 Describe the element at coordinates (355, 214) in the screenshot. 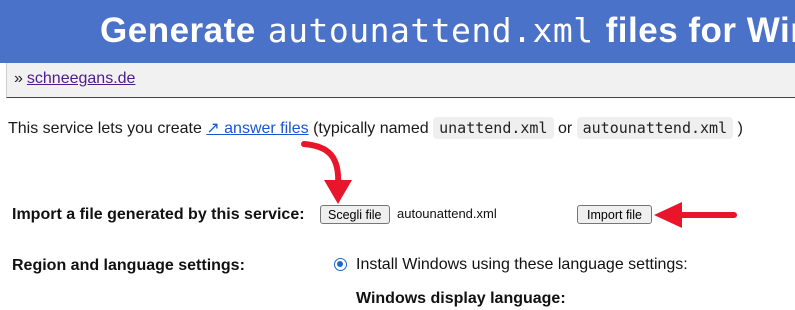

I see `choose-file-button: Scegli file` at that location.